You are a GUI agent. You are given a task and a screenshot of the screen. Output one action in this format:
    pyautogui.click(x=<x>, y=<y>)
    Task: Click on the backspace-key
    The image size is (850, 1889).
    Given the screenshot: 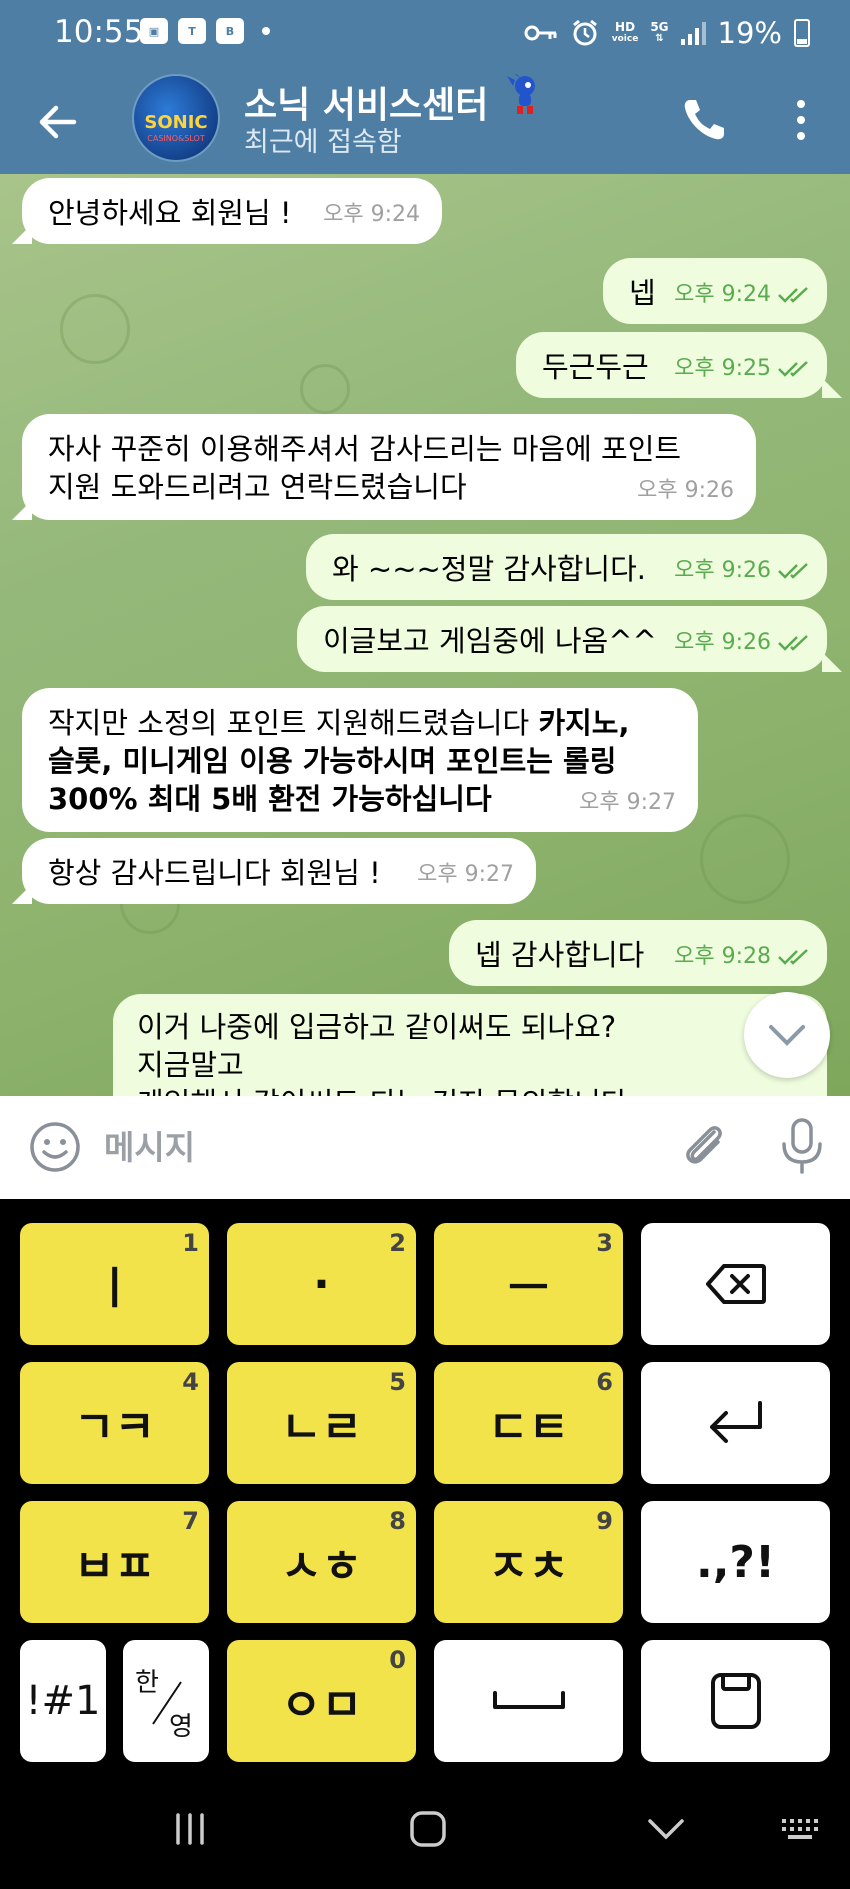 What is the action you would take?
    pyautogui.click(x=735, y=1284)
    